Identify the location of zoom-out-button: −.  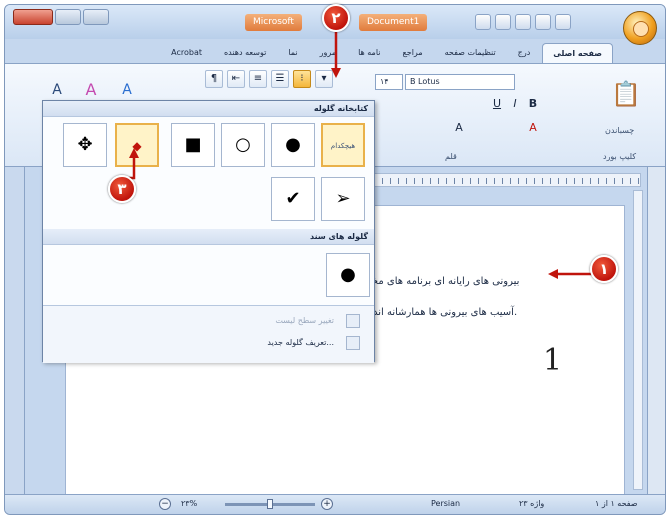
(165, 504).